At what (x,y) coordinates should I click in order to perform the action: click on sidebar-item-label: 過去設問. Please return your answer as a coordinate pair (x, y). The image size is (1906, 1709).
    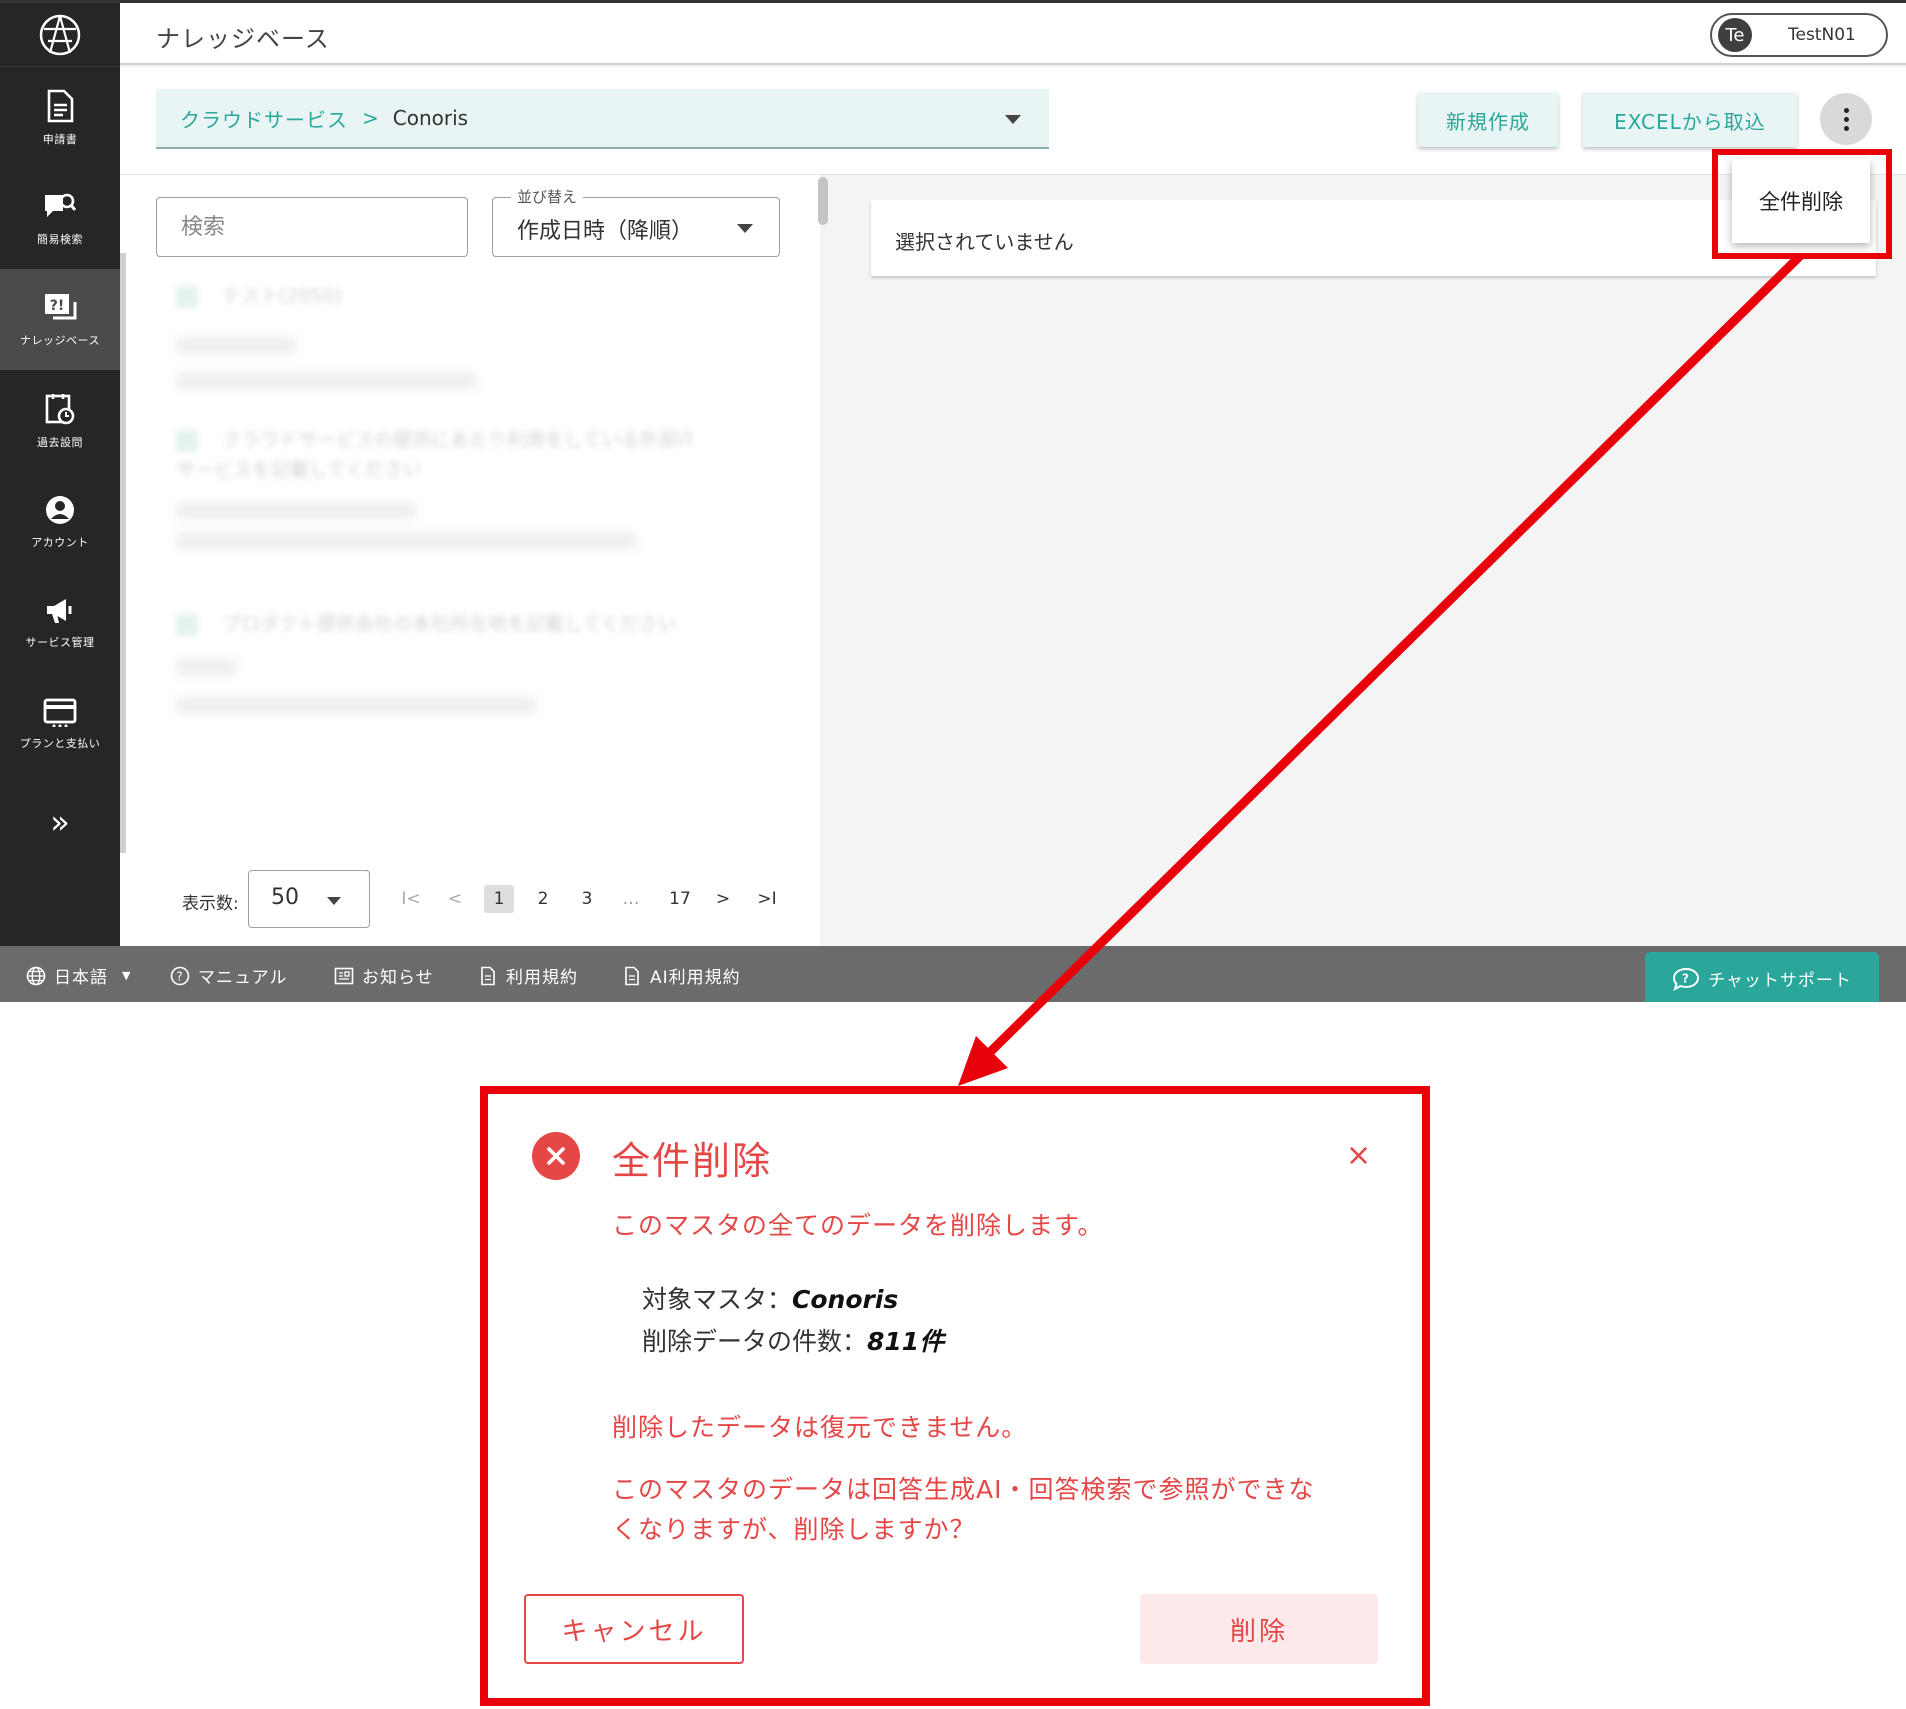
    Looking at the image, I should click on (60, 442).